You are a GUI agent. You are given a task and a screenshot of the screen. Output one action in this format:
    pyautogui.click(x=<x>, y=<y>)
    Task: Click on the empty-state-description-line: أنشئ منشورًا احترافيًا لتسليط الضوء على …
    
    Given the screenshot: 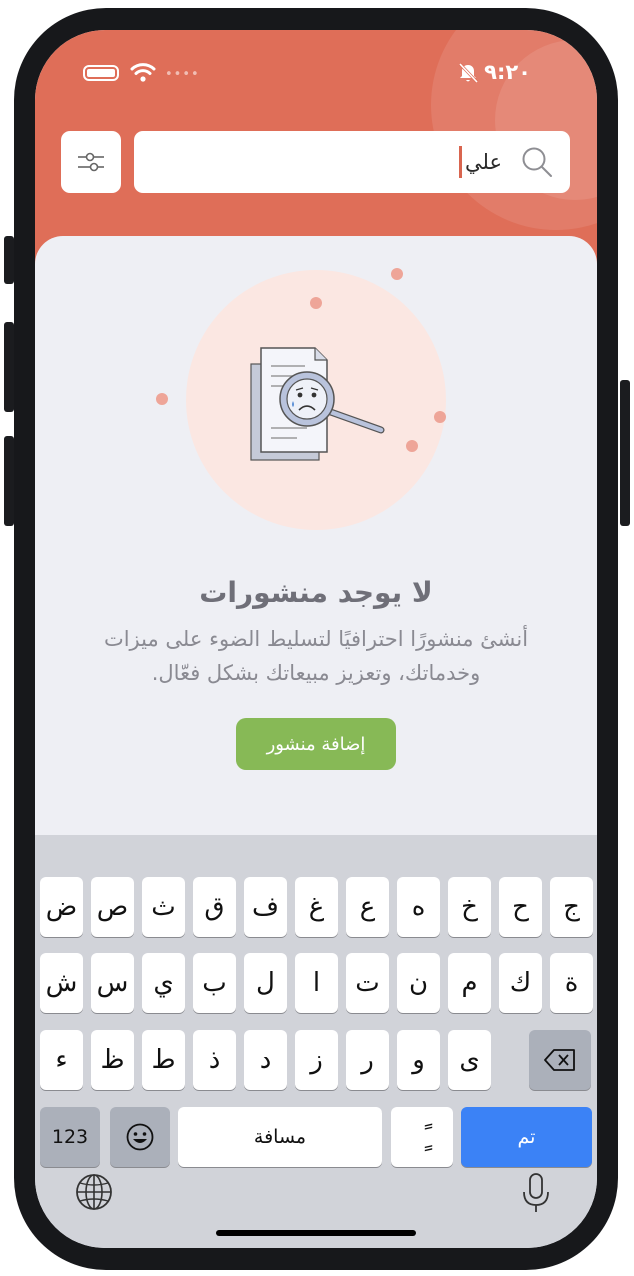 What is the action you would take?
    pyautogui.click(x=316, y=639)
    